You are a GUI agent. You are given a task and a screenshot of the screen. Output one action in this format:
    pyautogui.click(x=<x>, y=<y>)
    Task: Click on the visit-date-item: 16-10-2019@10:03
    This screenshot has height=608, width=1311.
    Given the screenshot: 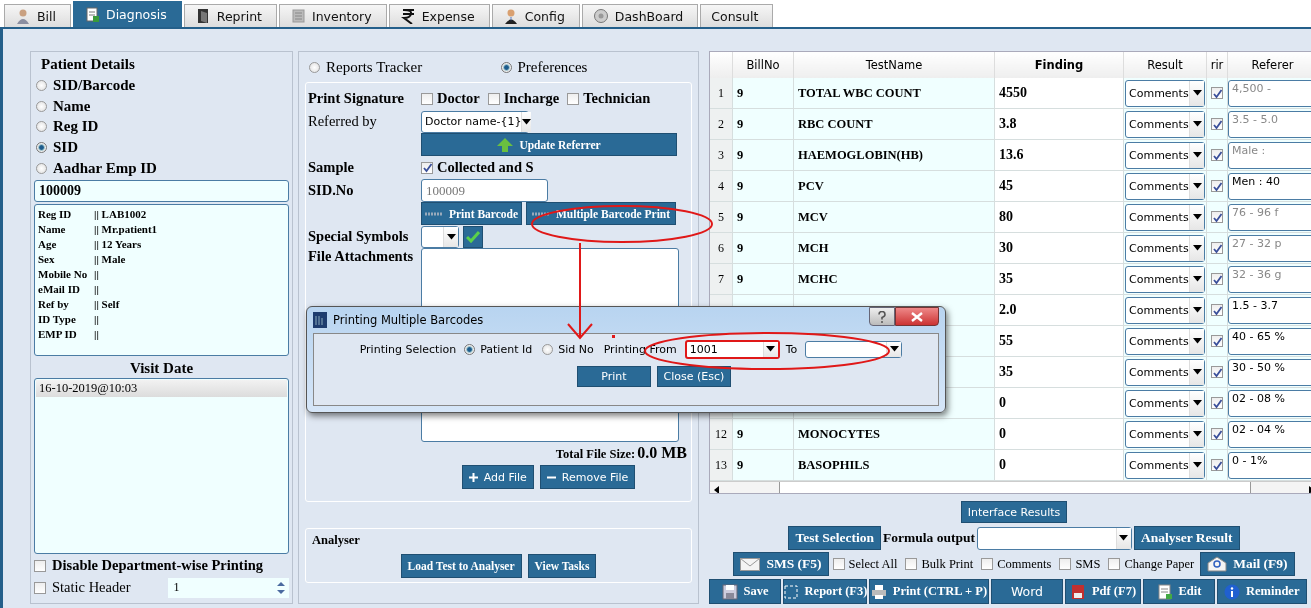 What is the action you would take?
    pyautogui.click(x=161, y=388)
    